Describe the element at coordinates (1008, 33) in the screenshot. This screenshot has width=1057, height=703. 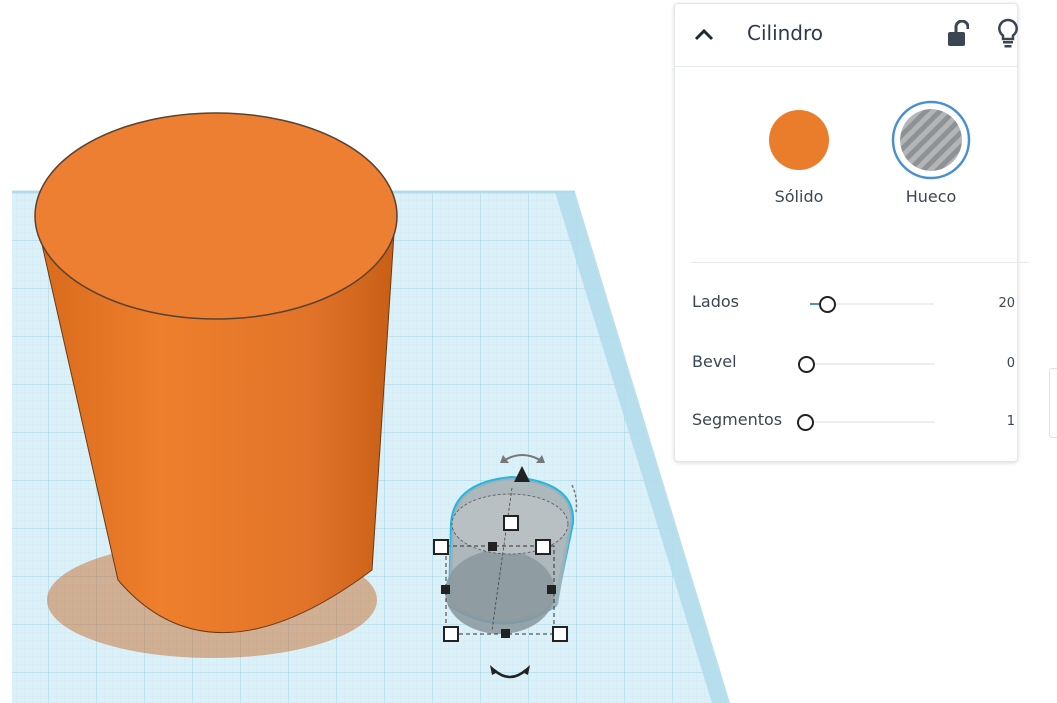
I see `lightbulb-icon` at that location.